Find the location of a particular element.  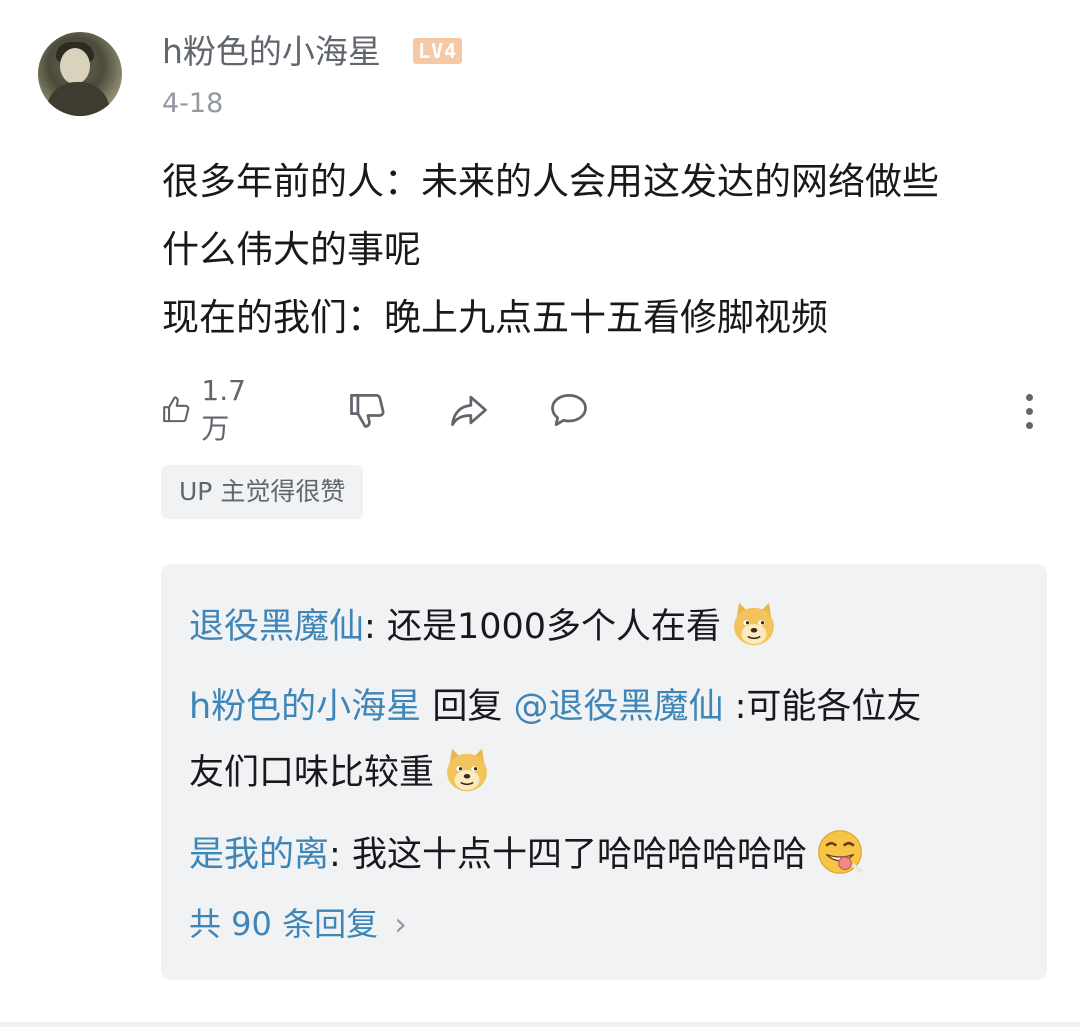

more-replies-label: 共 90 条回复 is located at coordinates (284, 924).